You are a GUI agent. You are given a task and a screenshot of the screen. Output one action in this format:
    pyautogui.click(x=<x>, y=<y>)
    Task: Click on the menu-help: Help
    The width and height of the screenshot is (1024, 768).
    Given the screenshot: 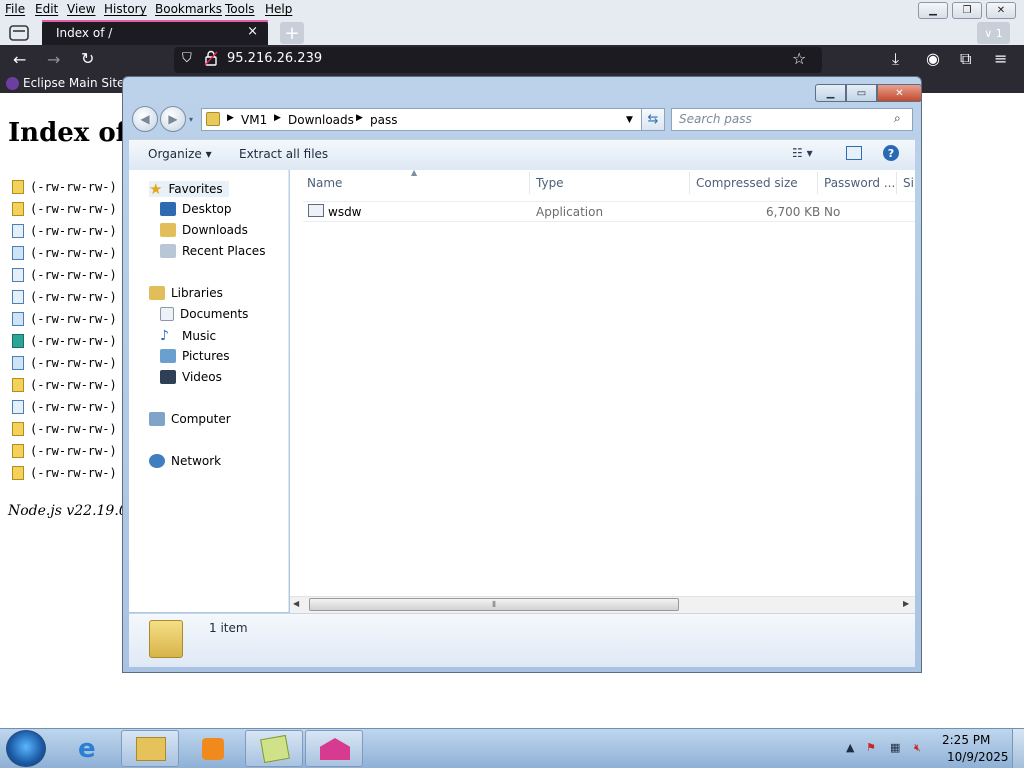 What is the action you would take?
    pyautogui.click(x=278, y=9)
    